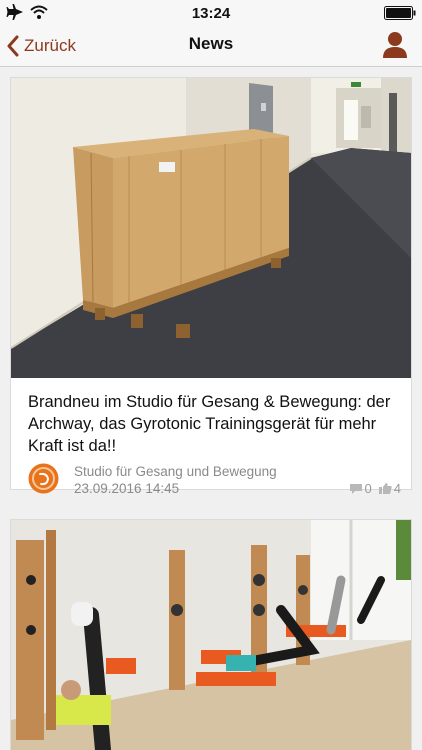  I want to click on studio-logo-icon, so click(43, 478).